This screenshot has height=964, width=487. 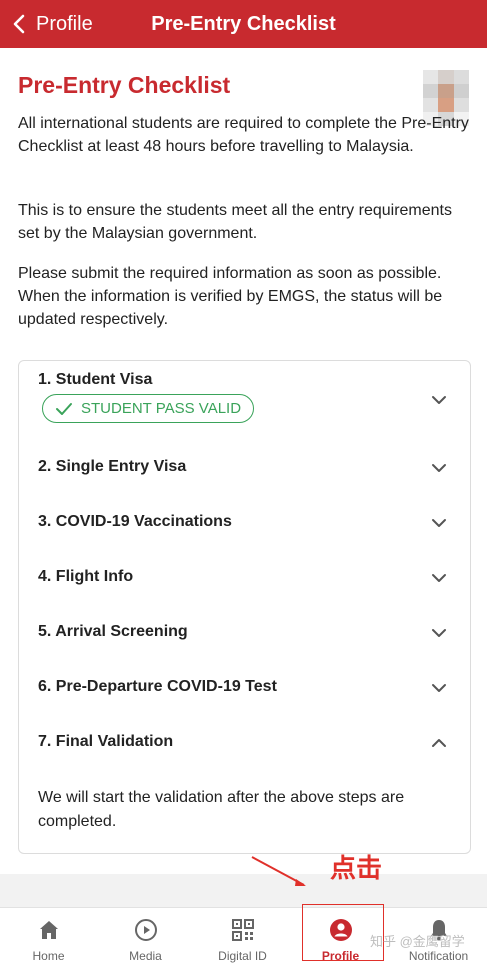 I want to click on home-icon, so click(x=48, y=930).